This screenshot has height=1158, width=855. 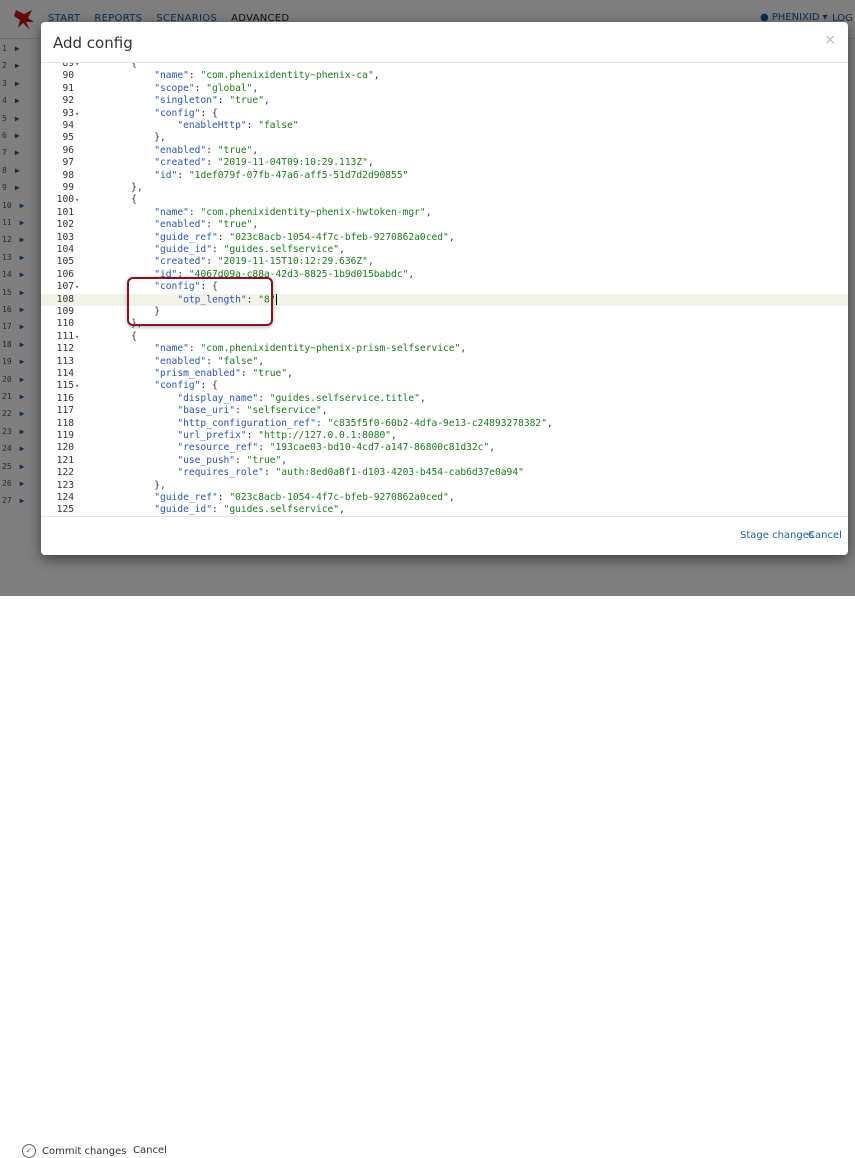 I want to click on line-number: 106, so click(x=65, y=274).